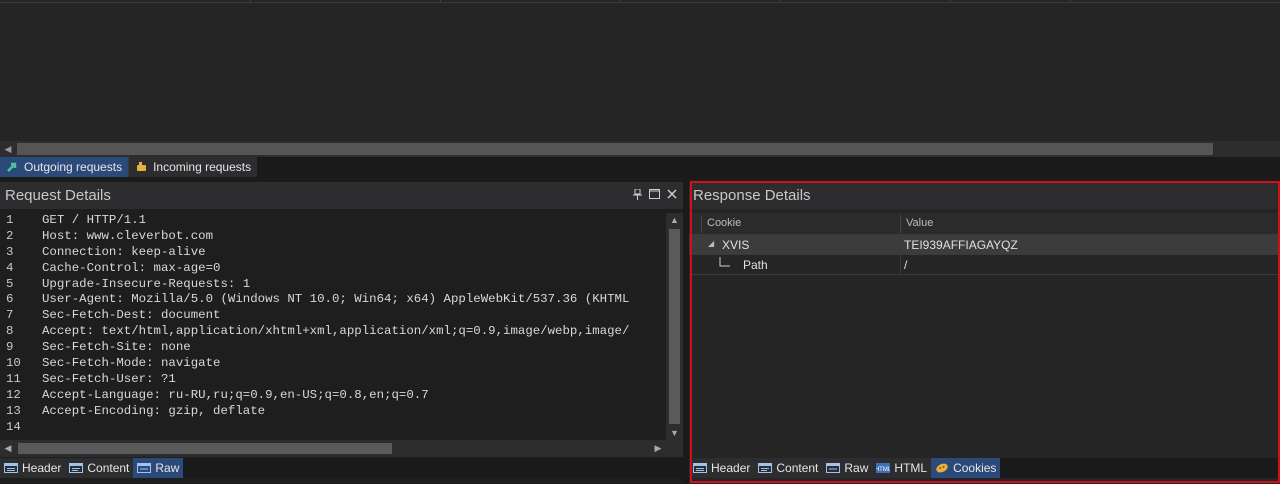  Describe the element at coordinates (10, 283) in the screenshot. I see `line-number: 5` at that location.